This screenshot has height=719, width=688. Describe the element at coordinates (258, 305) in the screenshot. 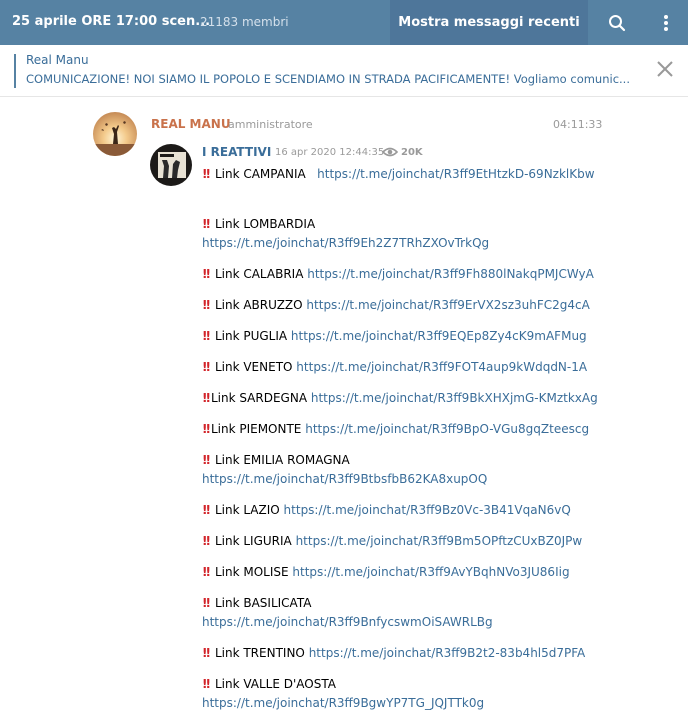

I see `region-label: Link ABRUZZO` at that location.